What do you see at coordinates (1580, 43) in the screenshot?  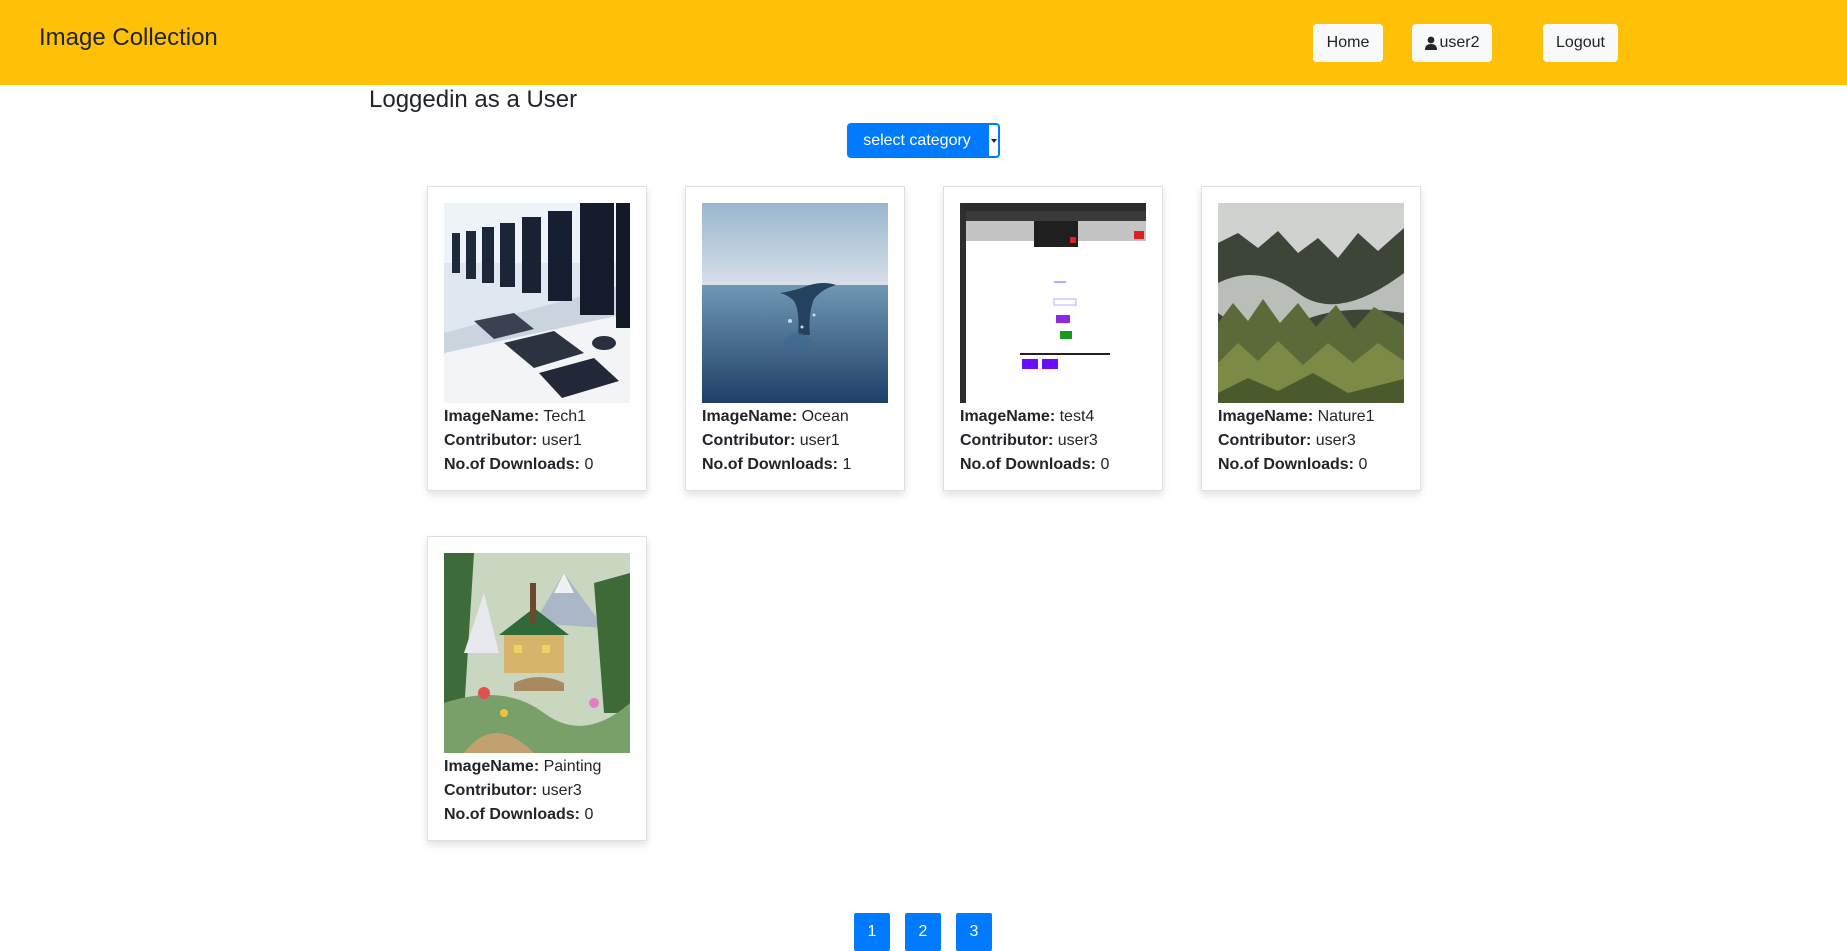 I see `logout-button: Logout` at bounding box center [1580, 43].